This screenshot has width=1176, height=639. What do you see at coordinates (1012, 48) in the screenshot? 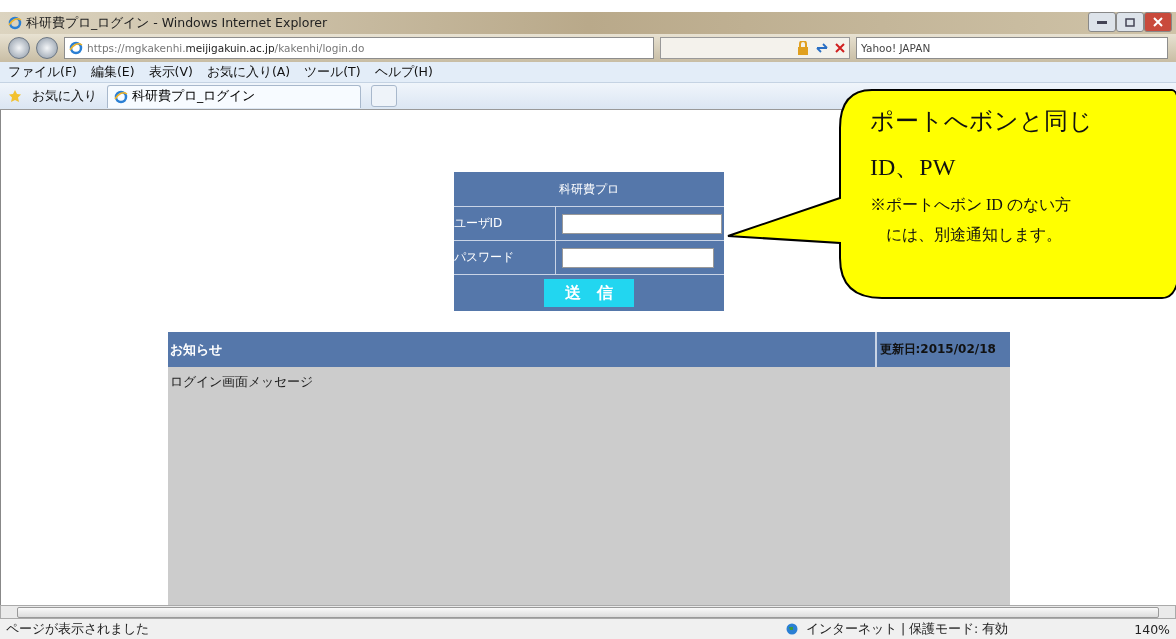
I see `search-field: Yahoo! JAPAN` at bounding box center [1012, 48].